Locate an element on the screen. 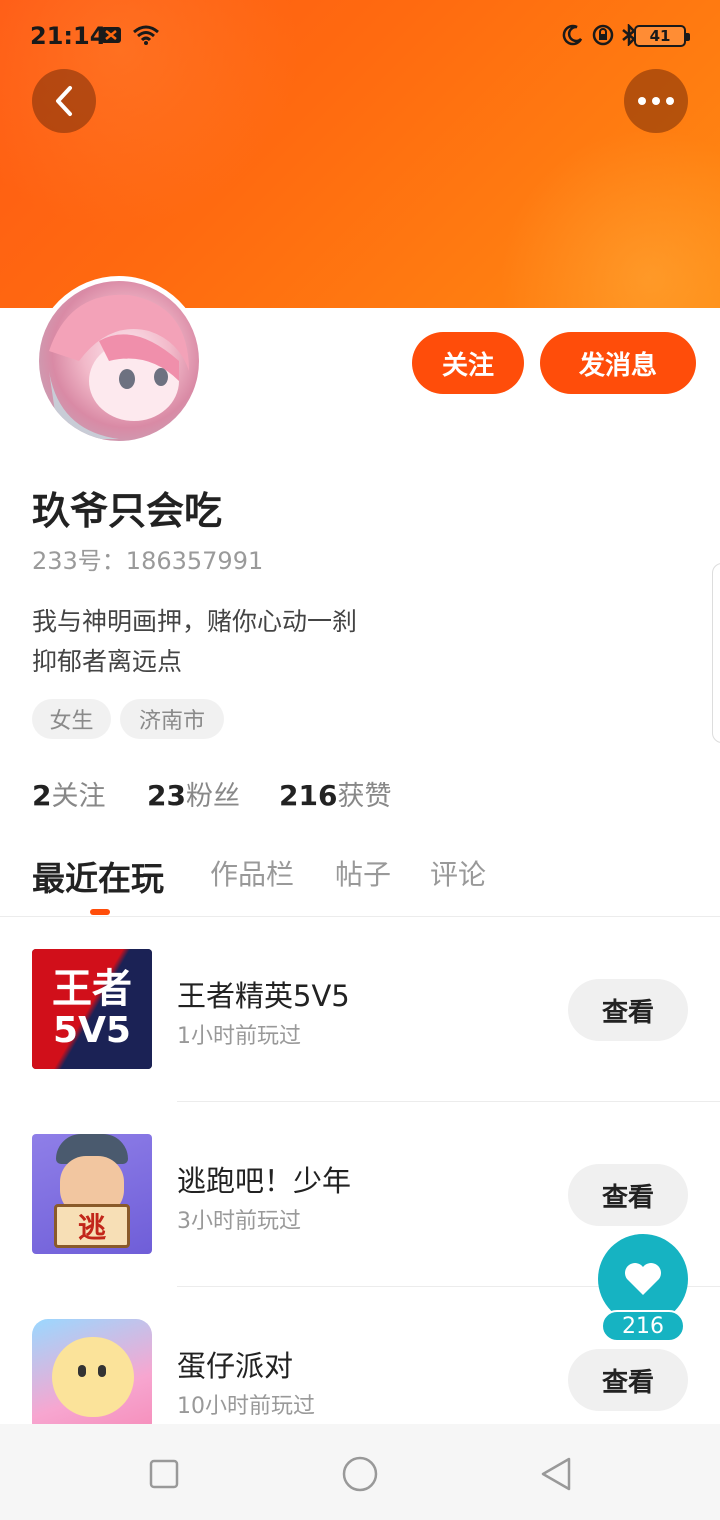 The image size is (720, 1520). game-name: 蛋仔派对 is located at coordinates (235, 1366).